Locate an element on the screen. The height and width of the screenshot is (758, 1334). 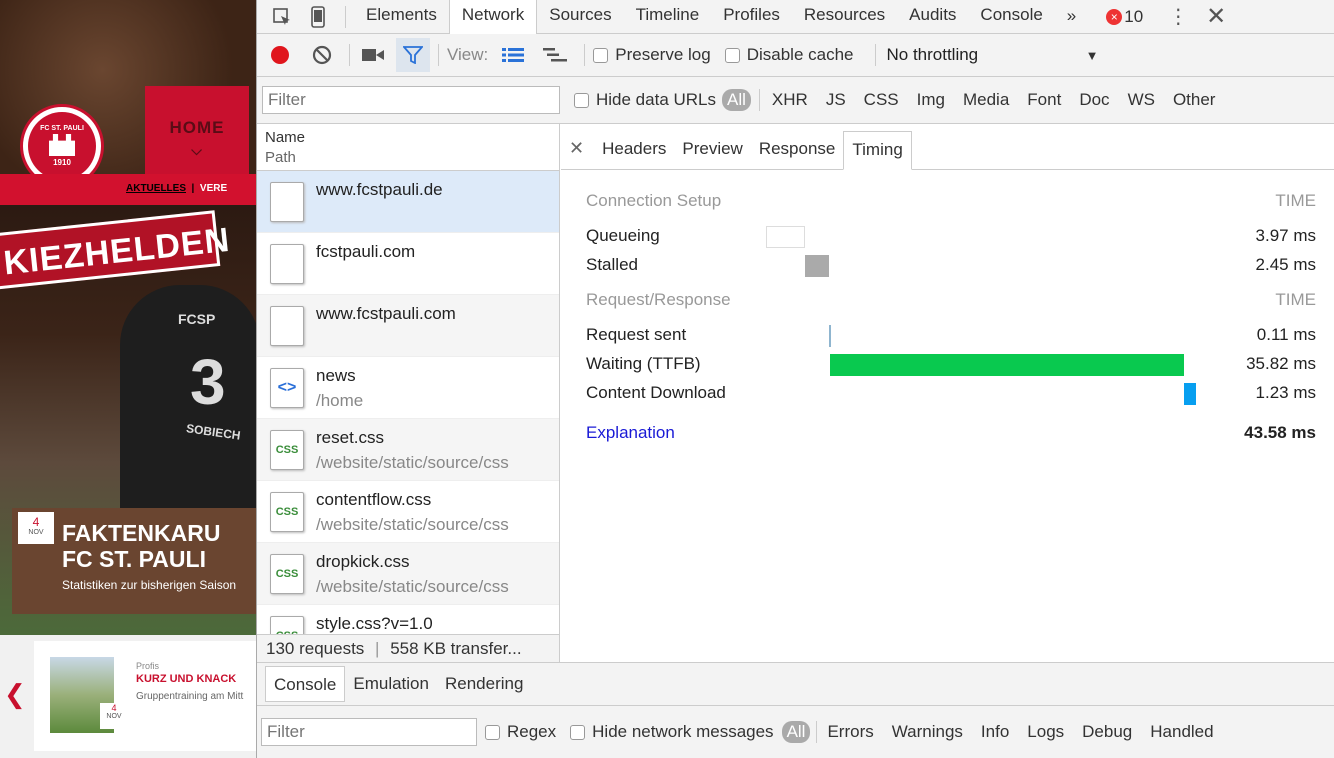
filter-type-font: Font is located at coordinates (1044, 100).